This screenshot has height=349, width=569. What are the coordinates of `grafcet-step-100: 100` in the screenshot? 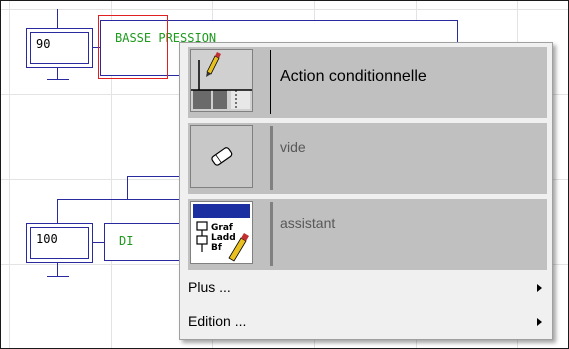 It's located at (59, 243).